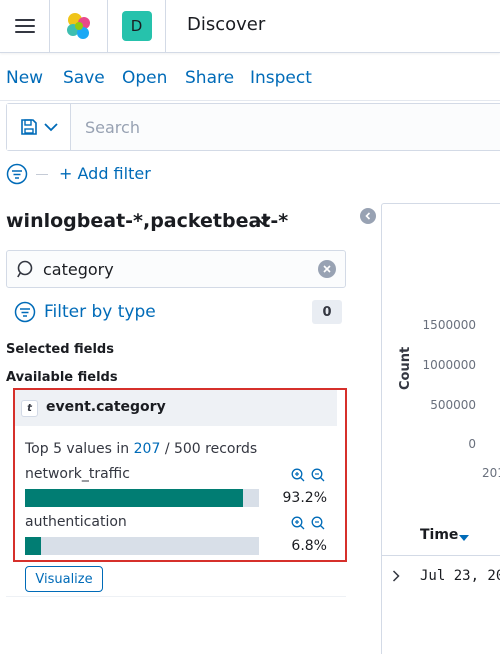 This screenshot has height=654, width=500. What do you see at coordinates (281, 78) in the screenshot?
I see `inspect-link: Inspect` at bounding box center [281, 78].